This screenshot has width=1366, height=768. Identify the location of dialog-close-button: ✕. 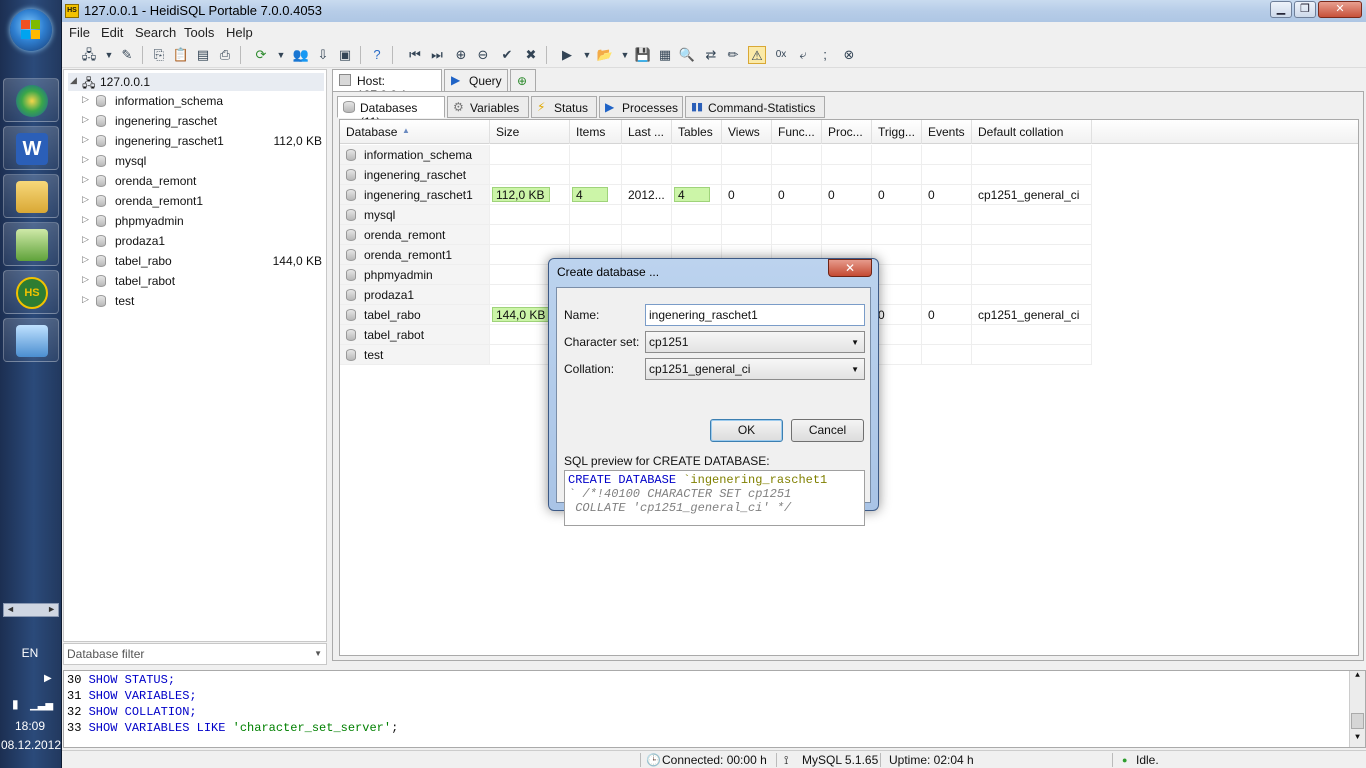
(850, 268).